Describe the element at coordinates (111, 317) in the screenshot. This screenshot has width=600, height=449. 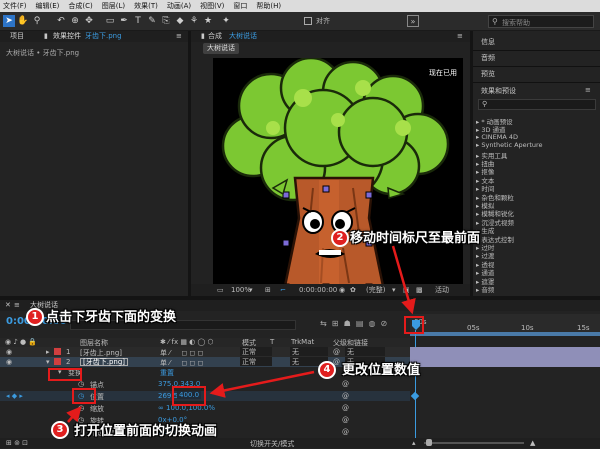
I see `annotation-1-text: 点击下牙齿下面的变换` at that location.